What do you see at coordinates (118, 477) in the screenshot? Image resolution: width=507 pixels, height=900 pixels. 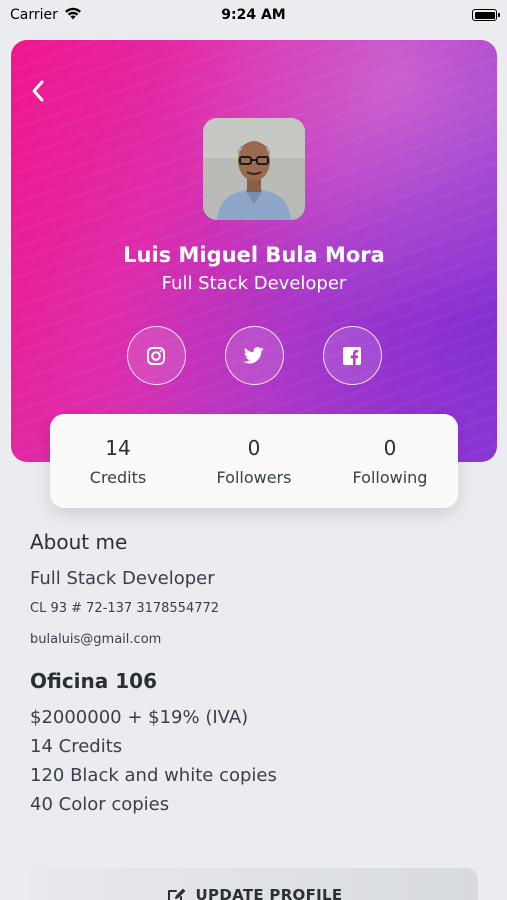 I see `stat-label: Credits` at bounding box center [118, 477].